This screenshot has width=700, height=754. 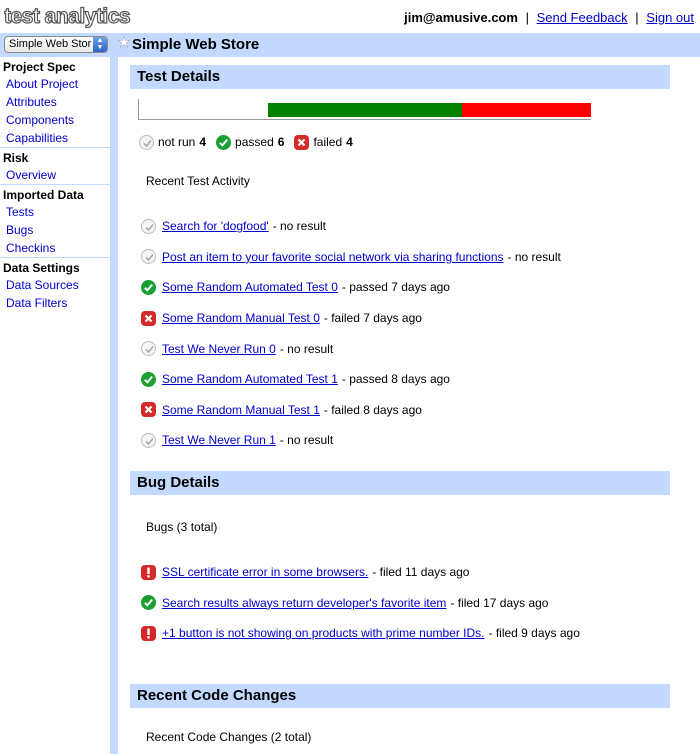 What do you see at coordinates (55, 120) in the screenshot?
I see `sidebar-item-components: Components` at bounding box center [55, 120].